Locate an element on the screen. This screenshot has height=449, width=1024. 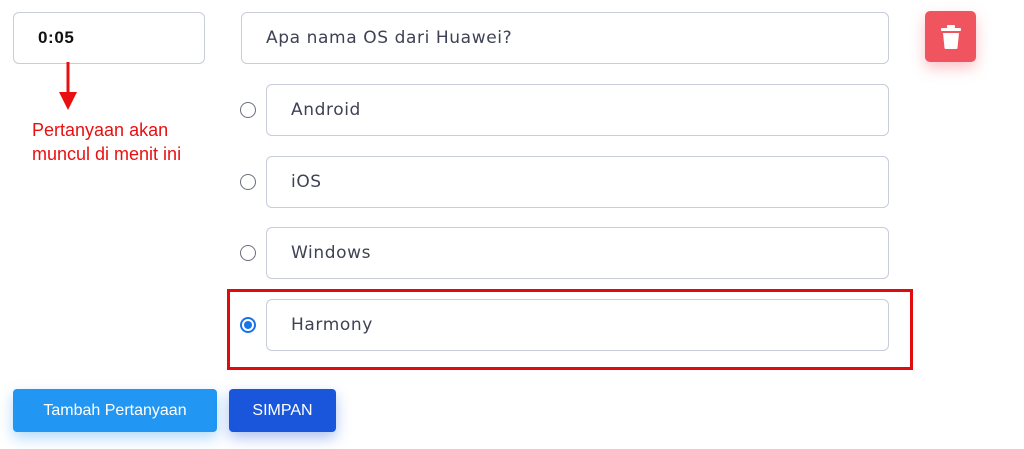
question-input: Apa nama OS dari Huawei? is located at coordinates (565, 38).